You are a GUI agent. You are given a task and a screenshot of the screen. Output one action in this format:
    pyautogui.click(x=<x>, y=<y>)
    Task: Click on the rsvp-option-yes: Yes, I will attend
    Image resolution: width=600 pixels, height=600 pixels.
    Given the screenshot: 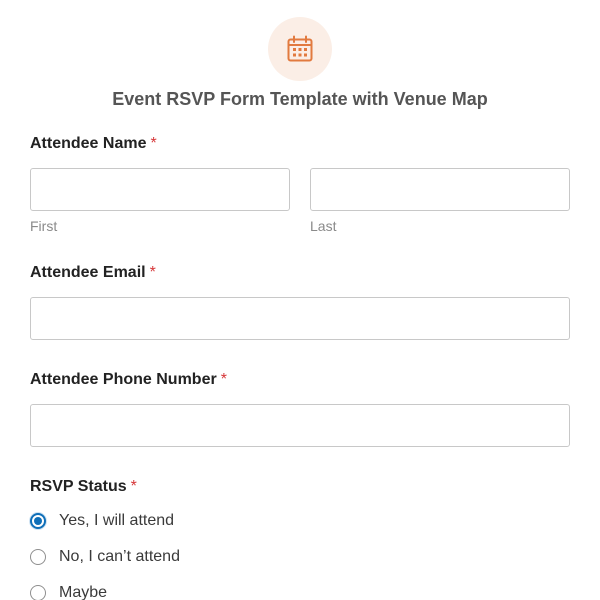 What is the action you would take?
    pyautogui.click(x=102, y=521)
    